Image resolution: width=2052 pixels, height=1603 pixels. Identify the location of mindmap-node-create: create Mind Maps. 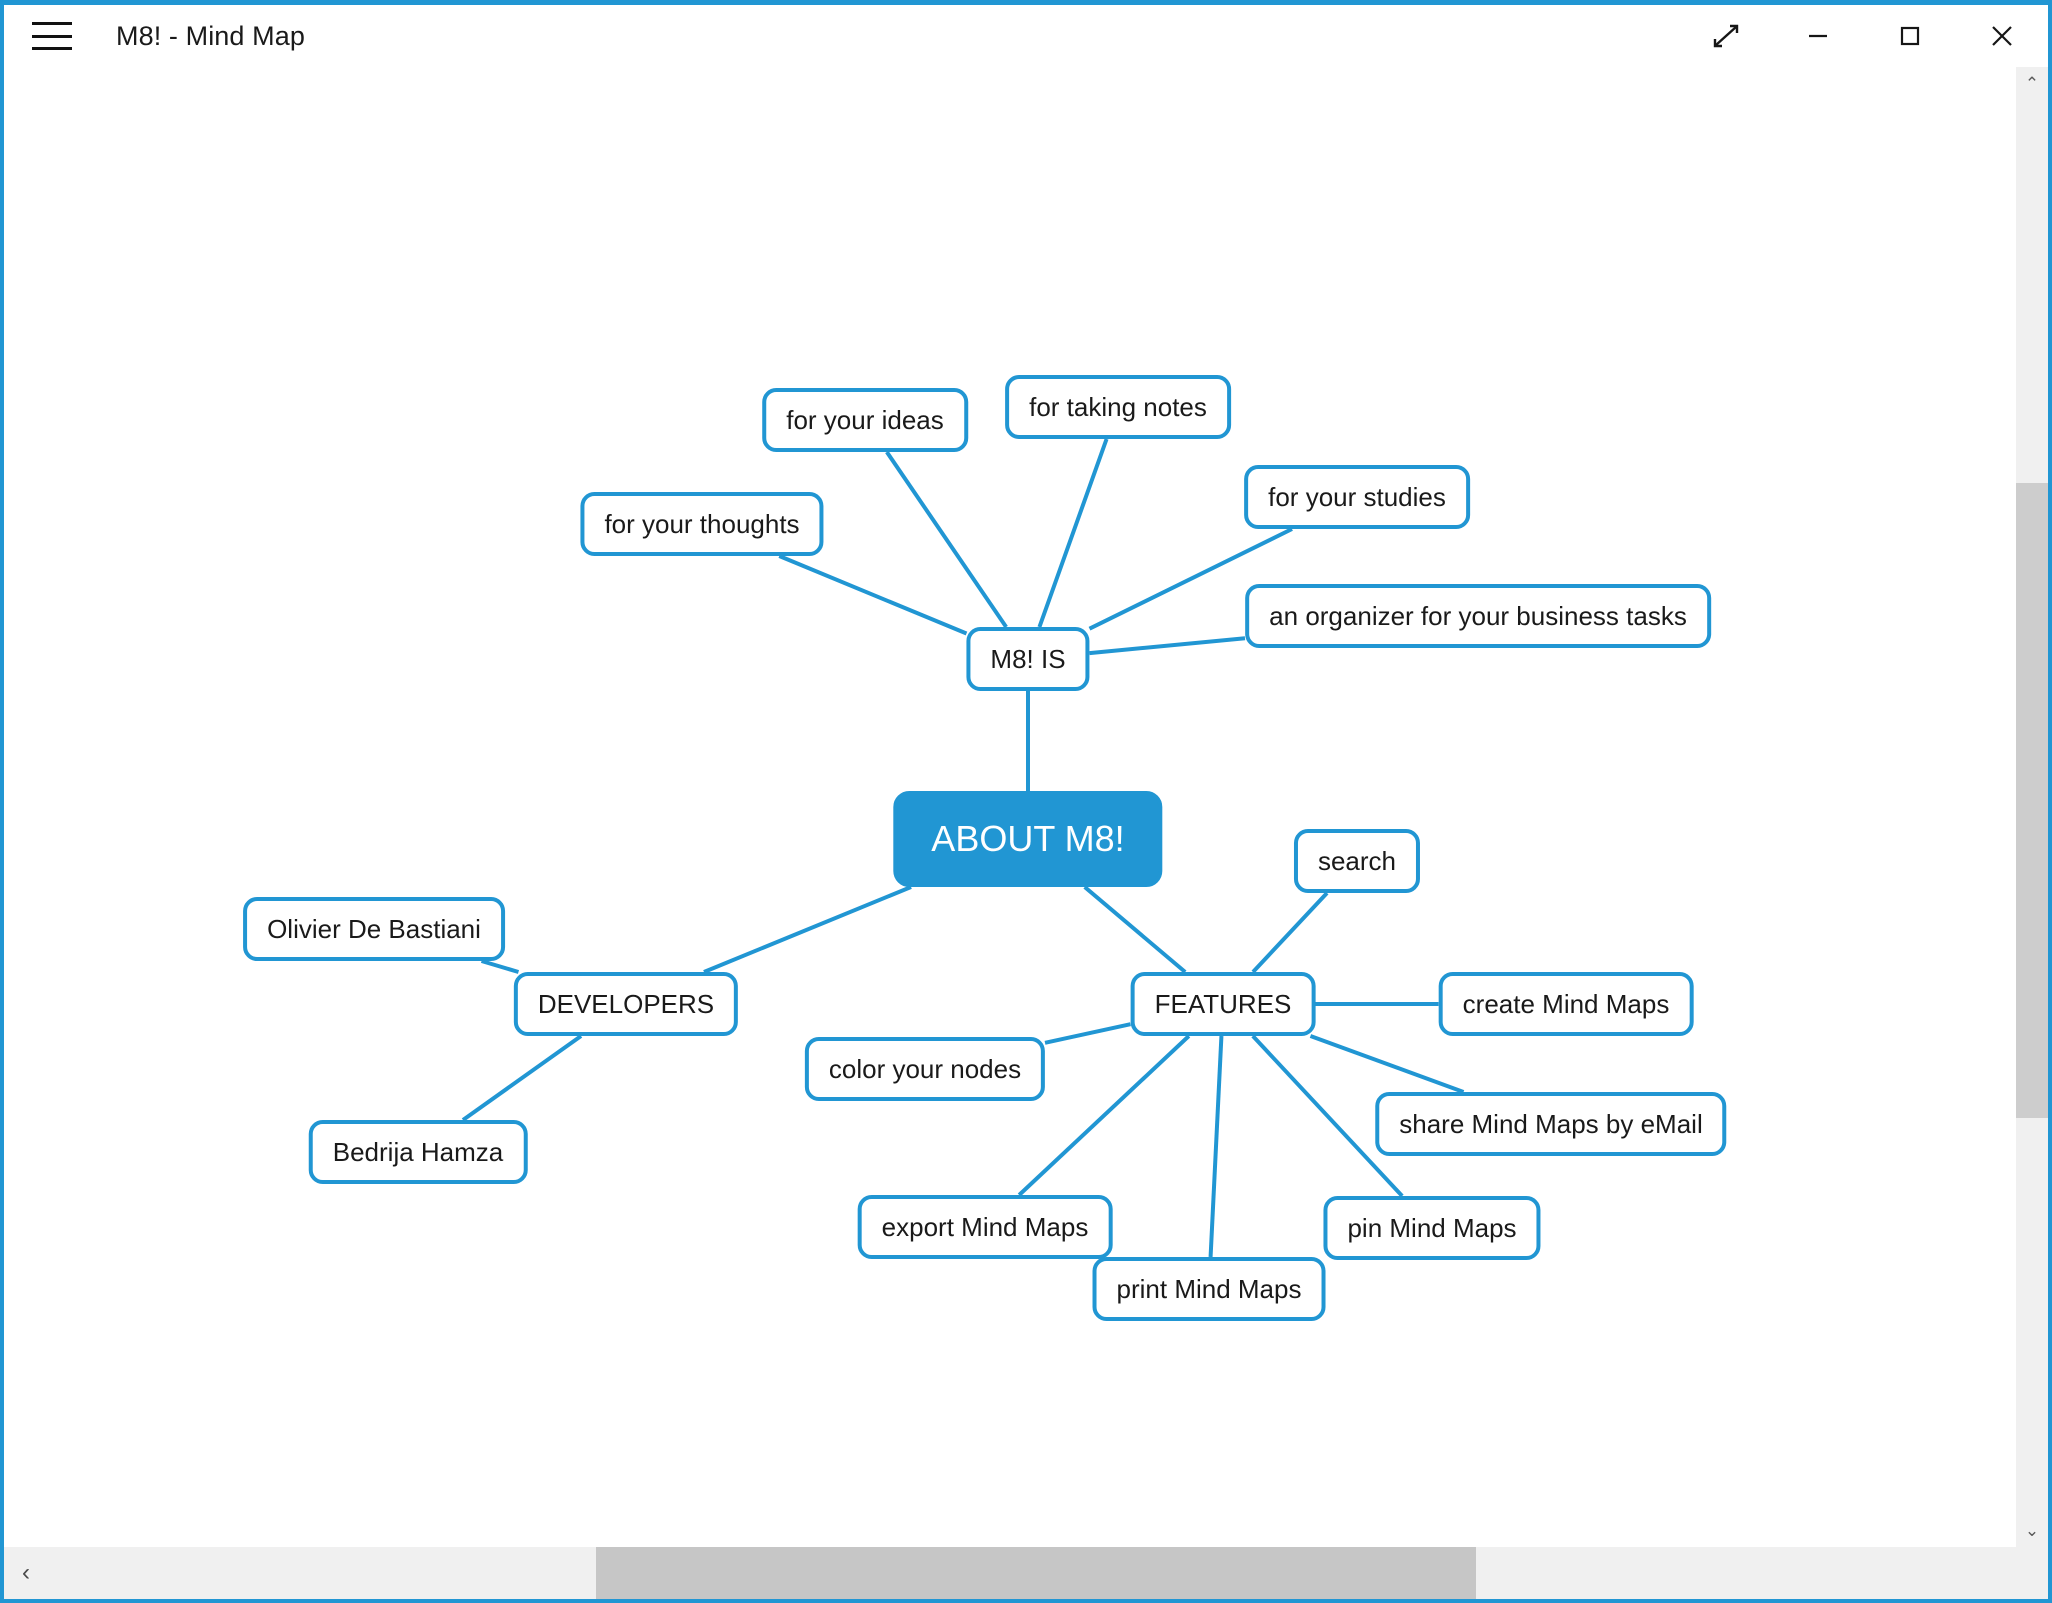
(1566, 1004).